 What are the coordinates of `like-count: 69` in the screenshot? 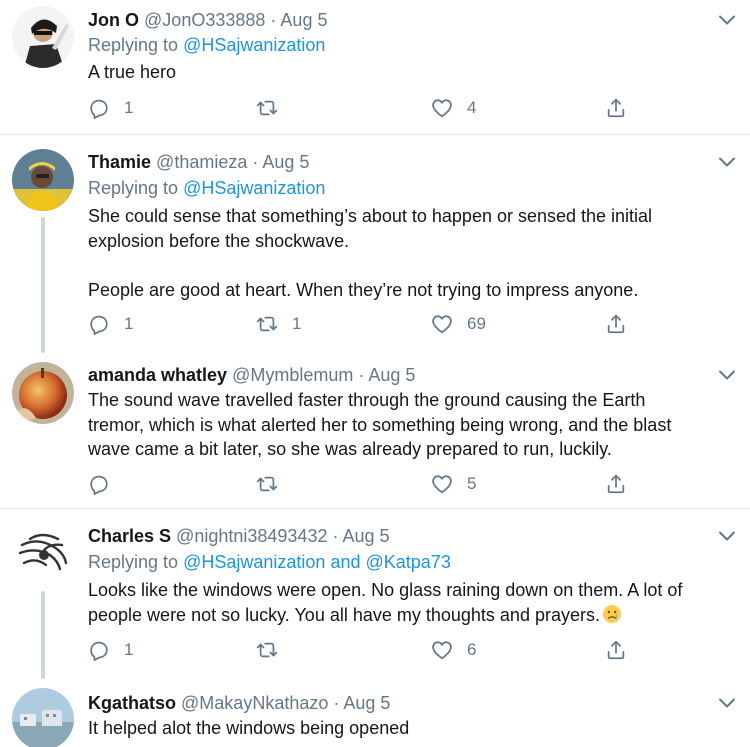 It's located at (476, 323).